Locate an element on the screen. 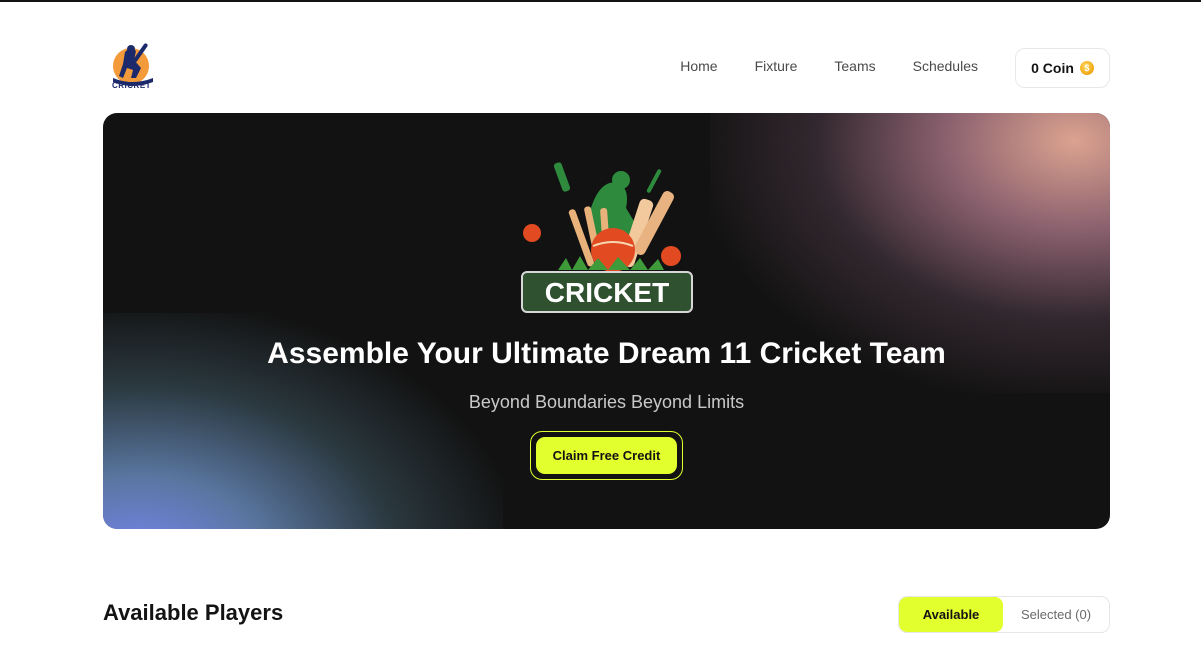 The image size is (1201, 656). selected-tab: Selected (0) is located at coordinates (1056, 614).